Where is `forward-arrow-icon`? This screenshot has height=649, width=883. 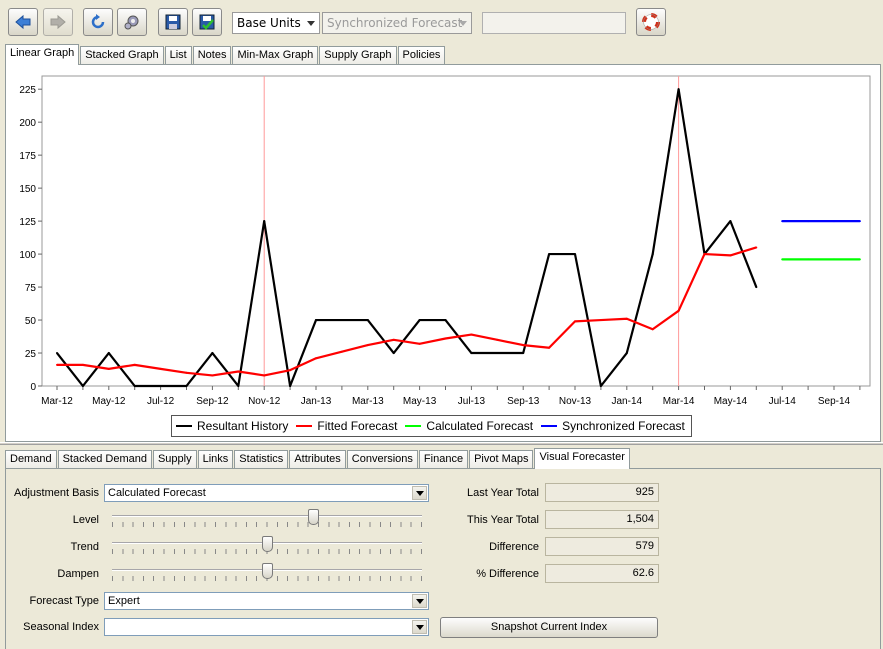
forward-arrow-icon is located at coordinates (58, 22).